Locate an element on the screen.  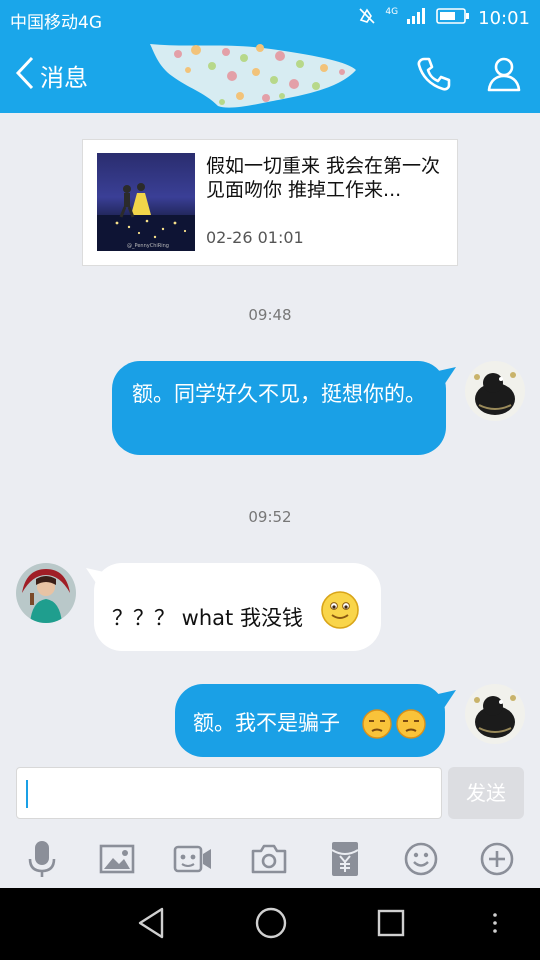
nav-home-icon is located at coordinates (271, 925).